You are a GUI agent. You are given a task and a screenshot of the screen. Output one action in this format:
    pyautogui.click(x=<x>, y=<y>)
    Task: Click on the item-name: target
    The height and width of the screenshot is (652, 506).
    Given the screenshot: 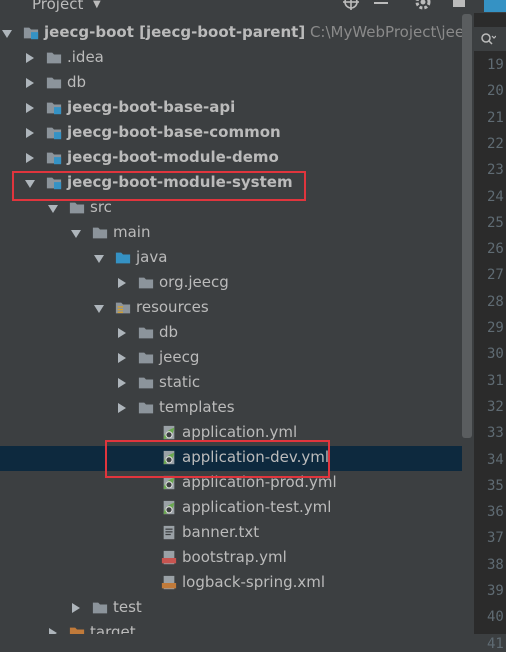 What is the action you would take?
    pyautogui.click(x=113, y=628)
    